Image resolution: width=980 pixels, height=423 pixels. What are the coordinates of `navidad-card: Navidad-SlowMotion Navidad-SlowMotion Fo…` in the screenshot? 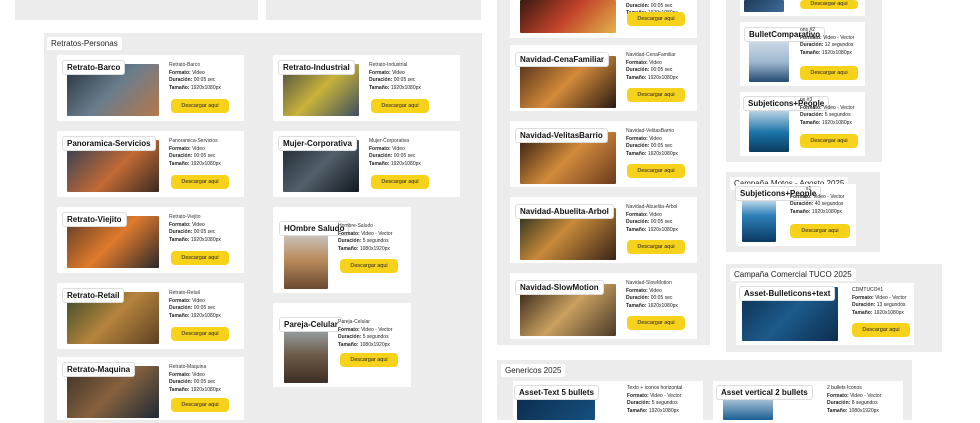 It's located at (603, 306).